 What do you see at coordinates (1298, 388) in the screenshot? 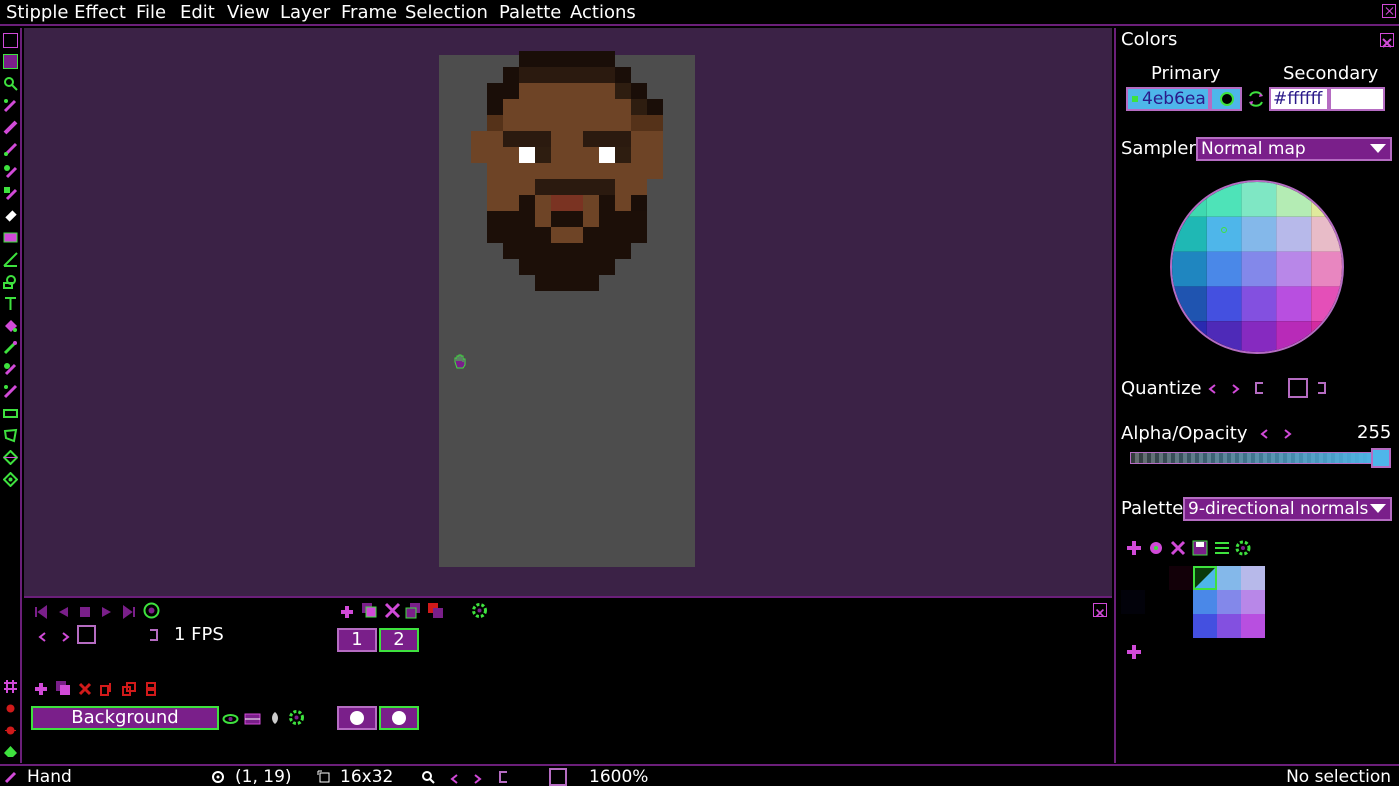
I see `quantize-slider-handle` at bounding box center [1298, 388].